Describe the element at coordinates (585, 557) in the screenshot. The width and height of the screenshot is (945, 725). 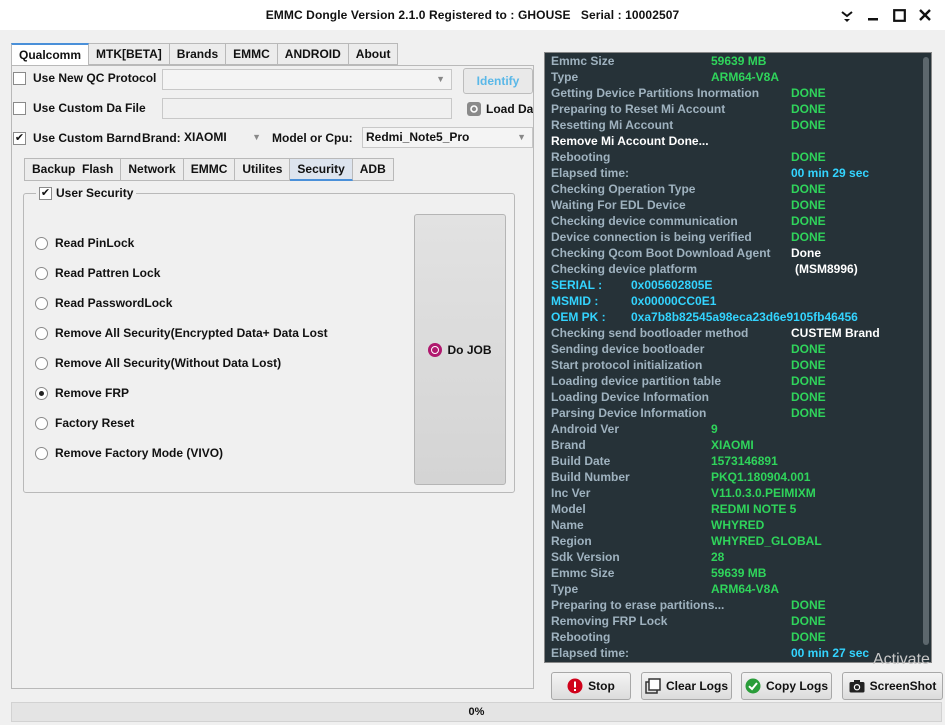
I see `log-key: Sdk Version` at that location.